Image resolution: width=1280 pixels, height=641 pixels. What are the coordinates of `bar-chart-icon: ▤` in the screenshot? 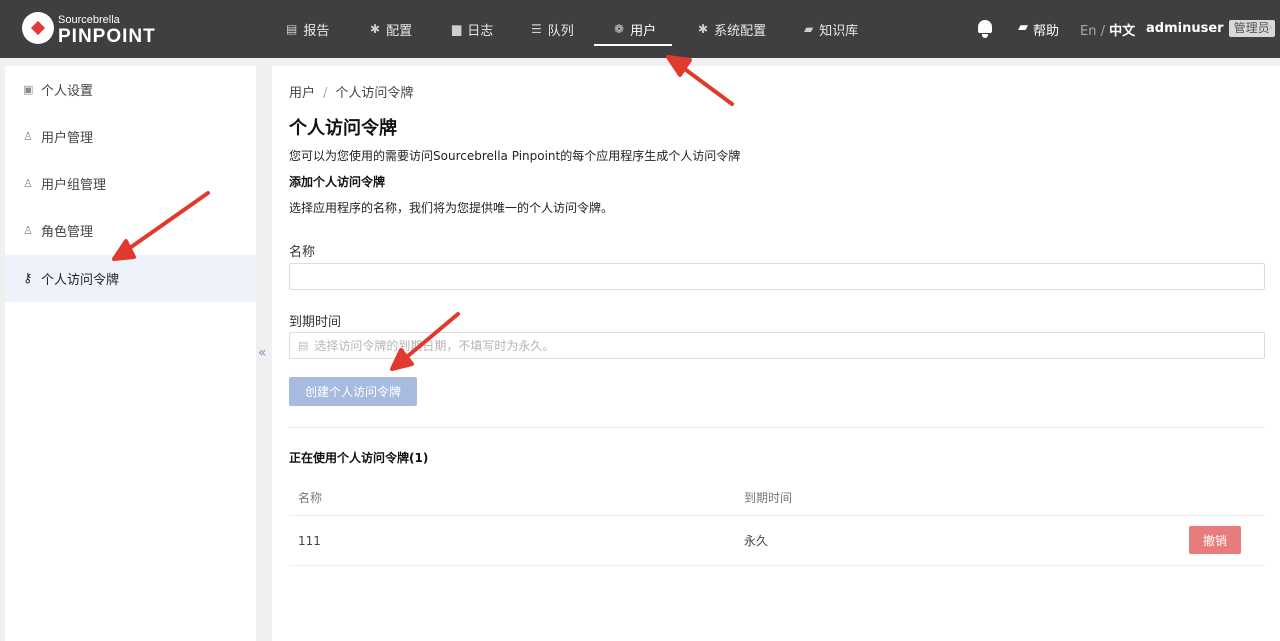 It's located at (292, 29).